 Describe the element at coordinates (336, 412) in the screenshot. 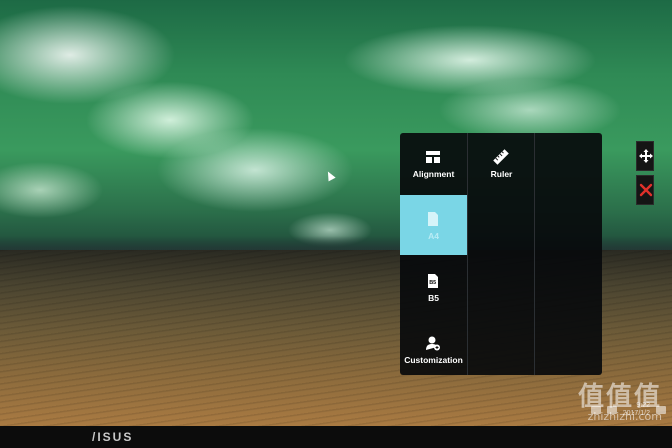

I see `taskbar` at that location.